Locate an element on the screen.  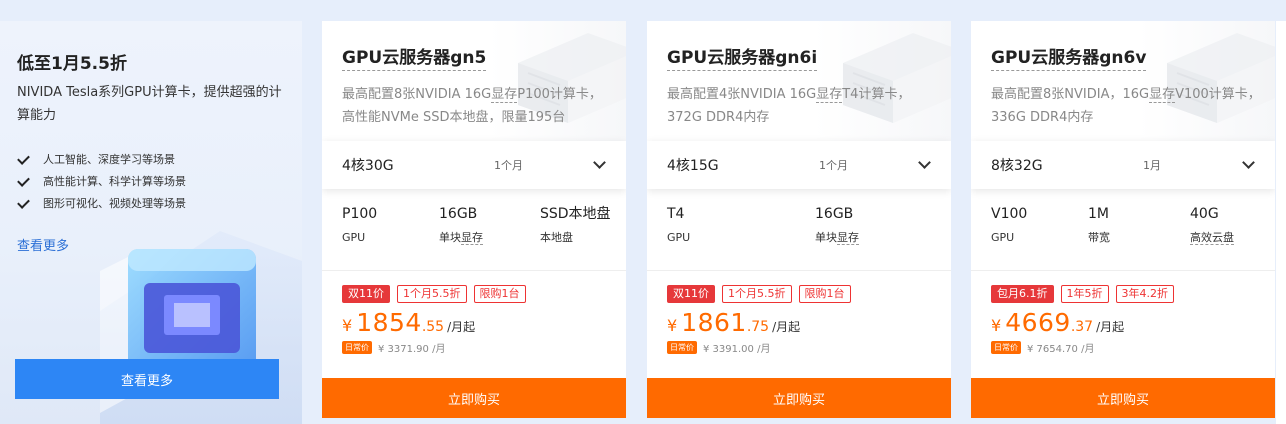
cloud-disk-term: 高效云盘 is located at coordinates (1212, 238).